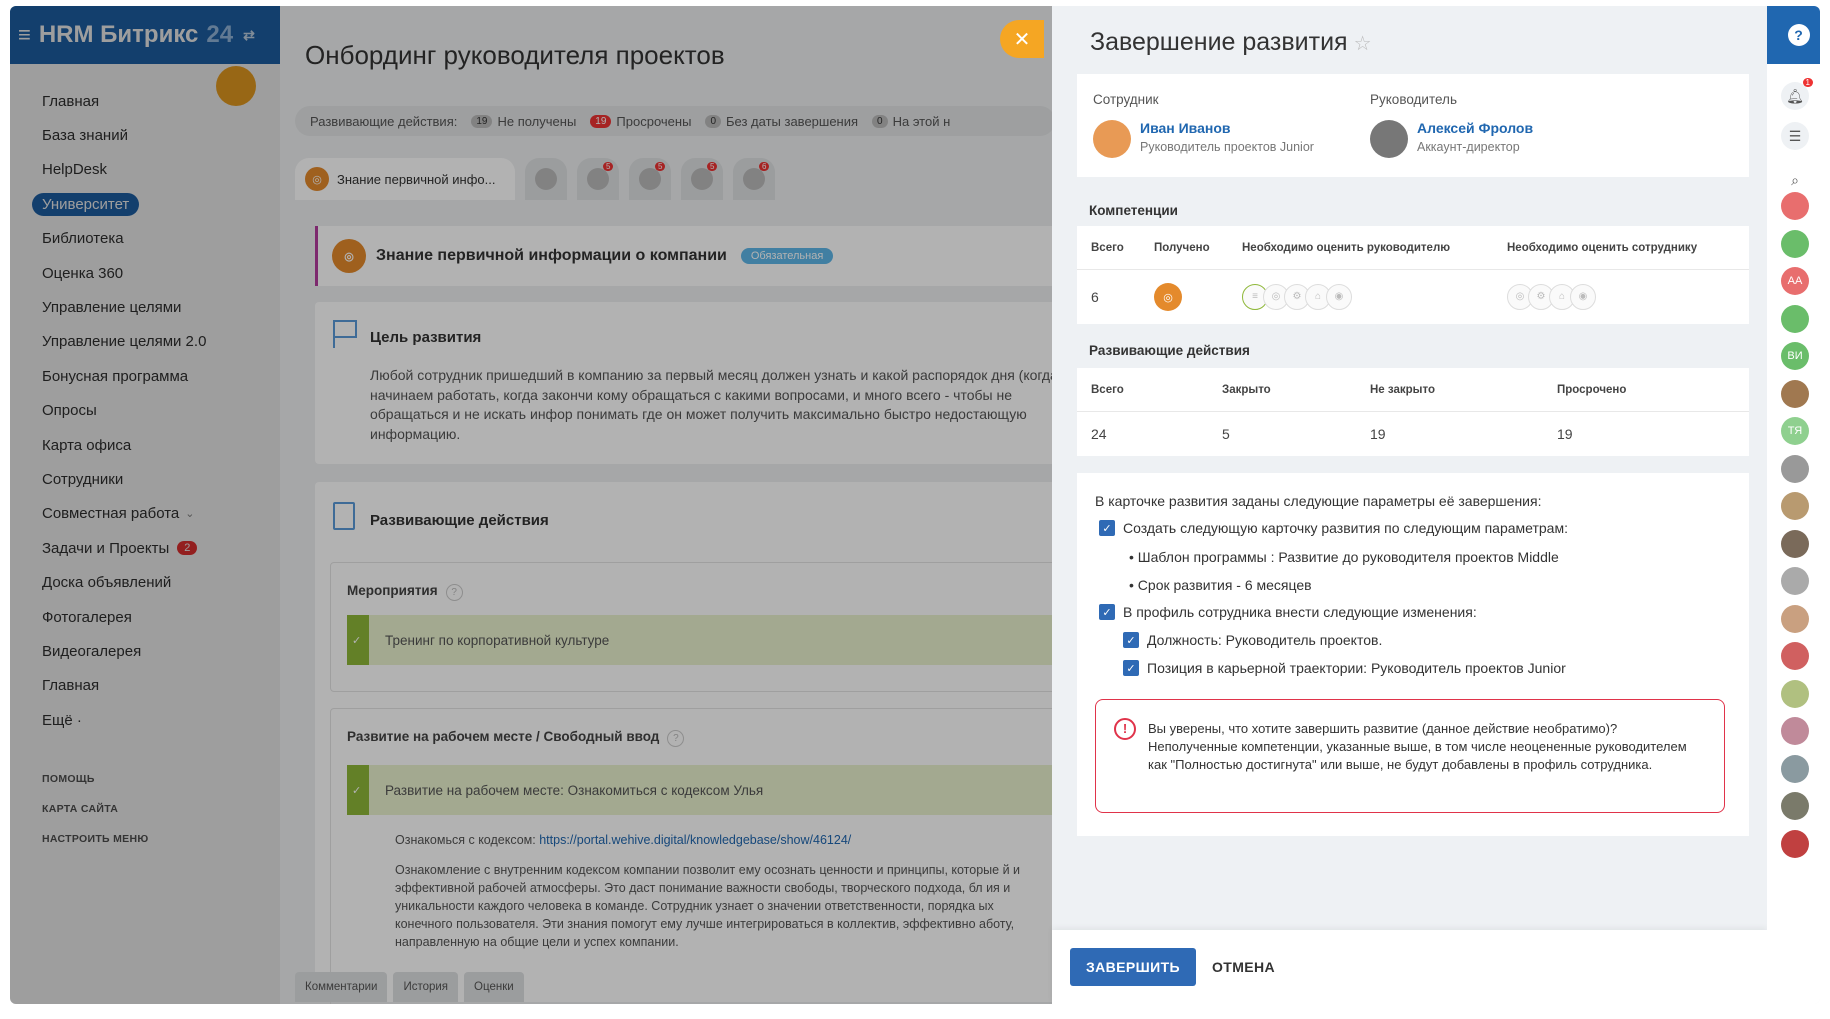 The width and height of the screenshot is (1830, 1019). I want to click on help-button: ?, so click(1793, 35).